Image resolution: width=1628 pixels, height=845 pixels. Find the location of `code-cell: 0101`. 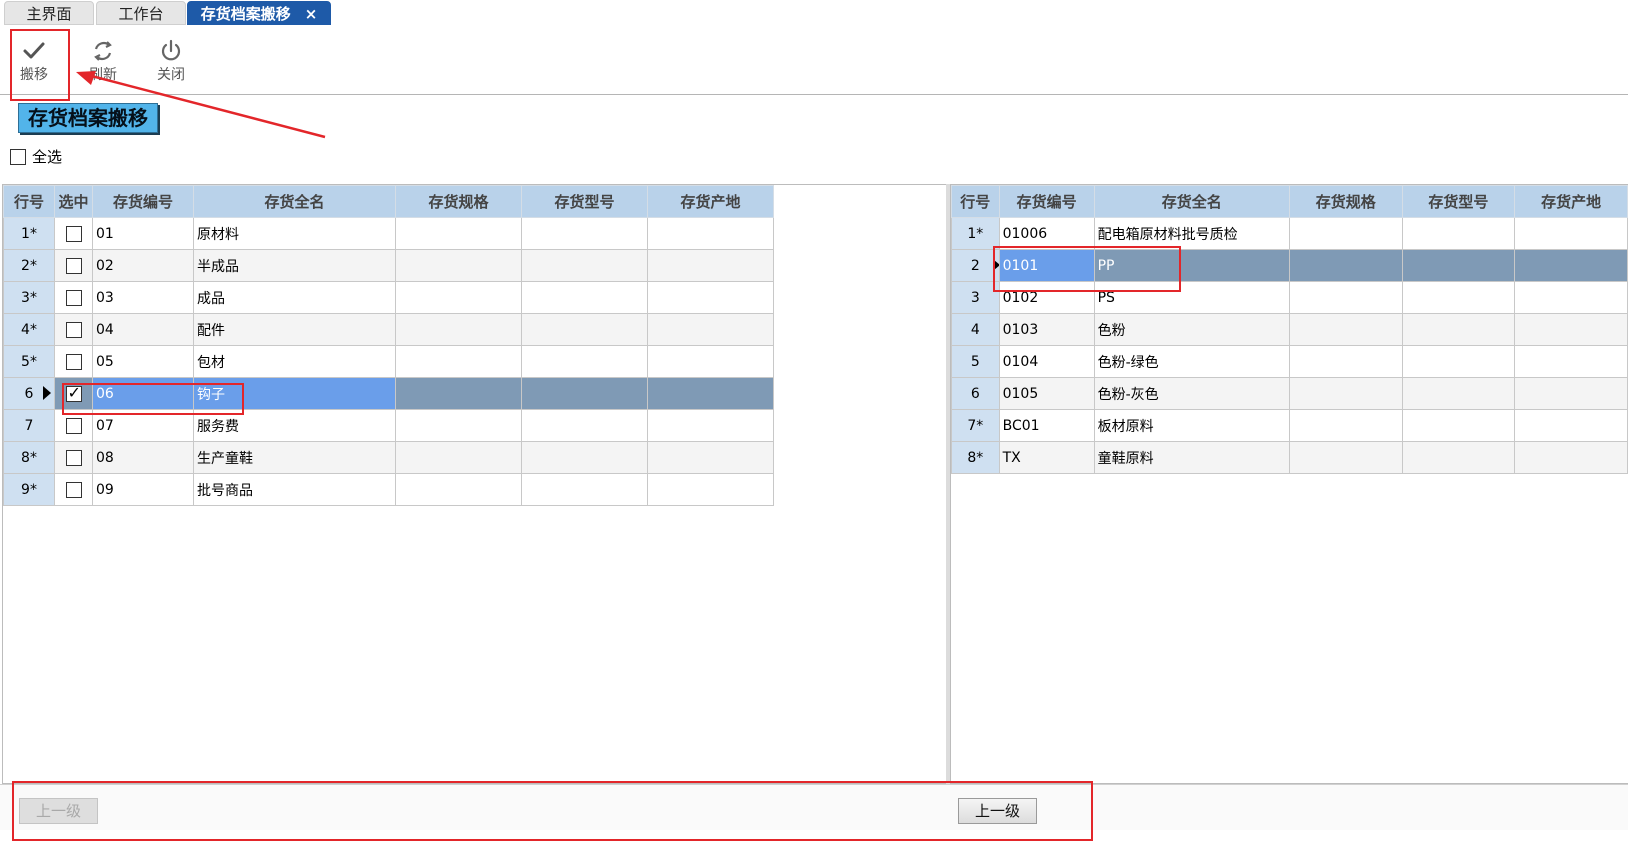

code-cell: 0101 is located at coordinates (1046, 265).